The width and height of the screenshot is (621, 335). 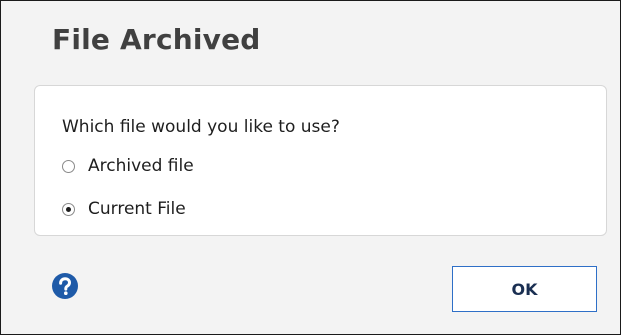 I want to click on current-file-radio, so click(x=68, y=209).